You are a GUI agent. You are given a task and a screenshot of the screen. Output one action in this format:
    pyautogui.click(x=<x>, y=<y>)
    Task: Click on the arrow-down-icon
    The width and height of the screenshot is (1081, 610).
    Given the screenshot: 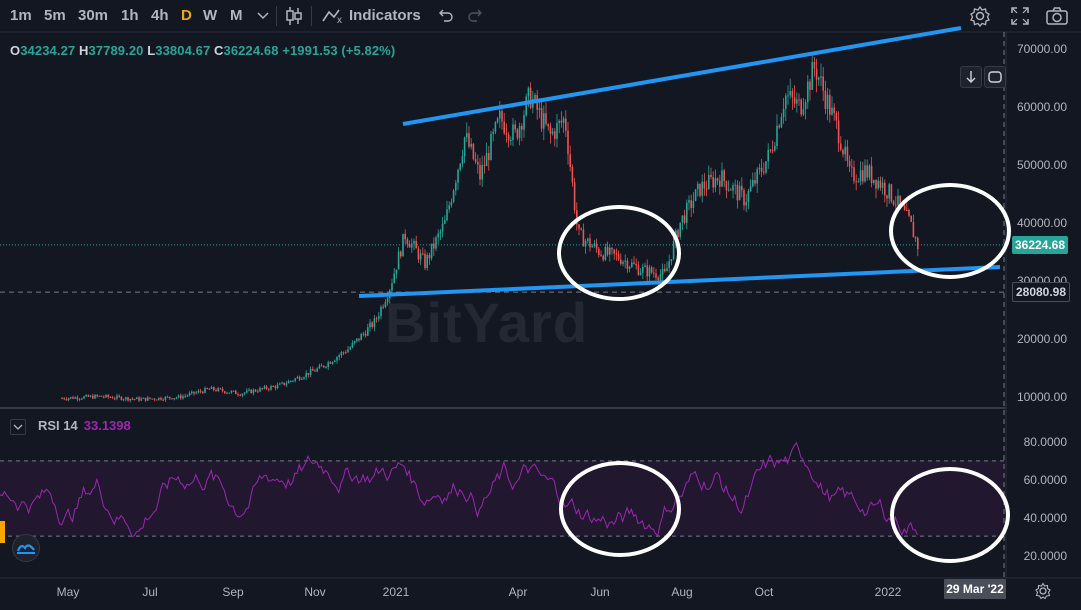 What is the action you would take?
    pyautogui.click(x=971, y=77)
    